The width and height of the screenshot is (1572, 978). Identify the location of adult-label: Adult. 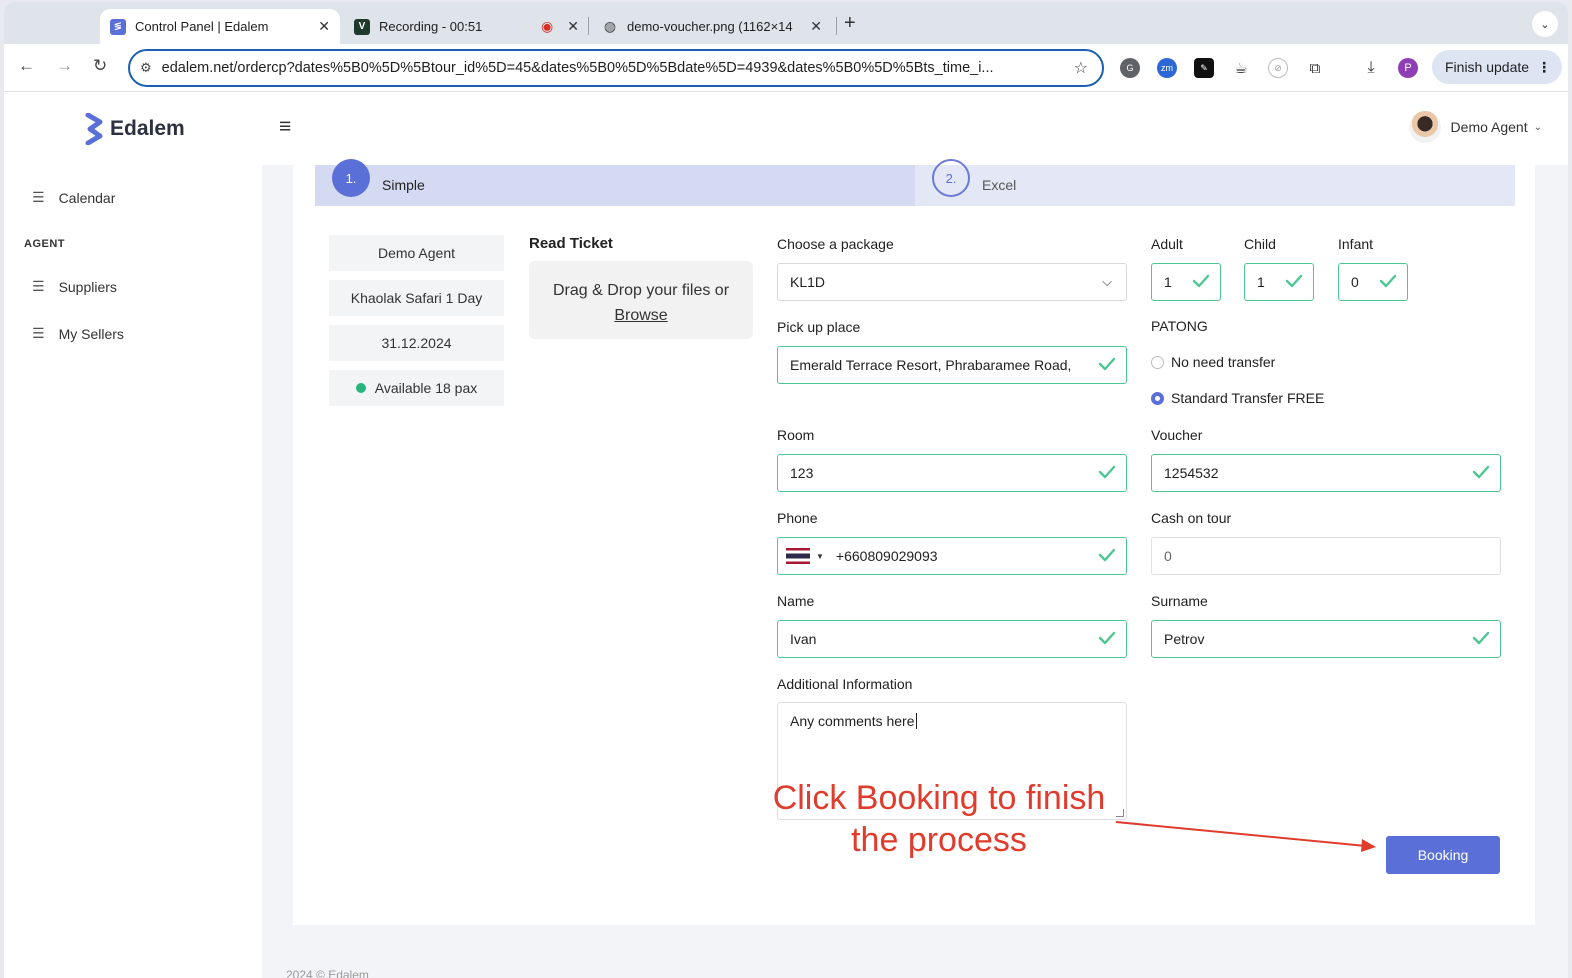
(1167, 244).